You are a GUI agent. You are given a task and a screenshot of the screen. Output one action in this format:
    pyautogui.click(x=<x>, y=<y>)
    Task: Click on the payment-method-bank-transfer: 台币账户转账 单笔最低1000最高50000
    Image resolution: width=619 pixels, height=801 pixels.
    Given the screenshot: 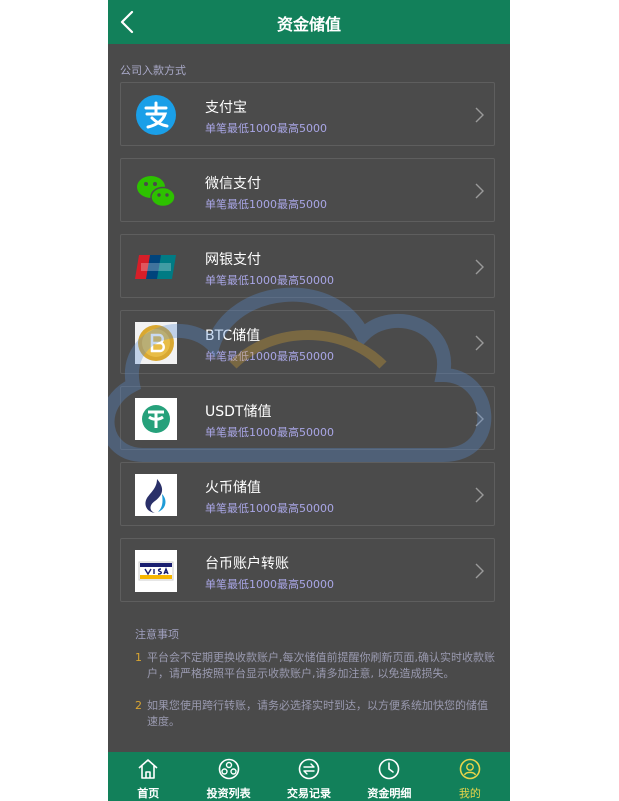 What is the action you would take?
    pyautogui.click(x=307, y=570)
    